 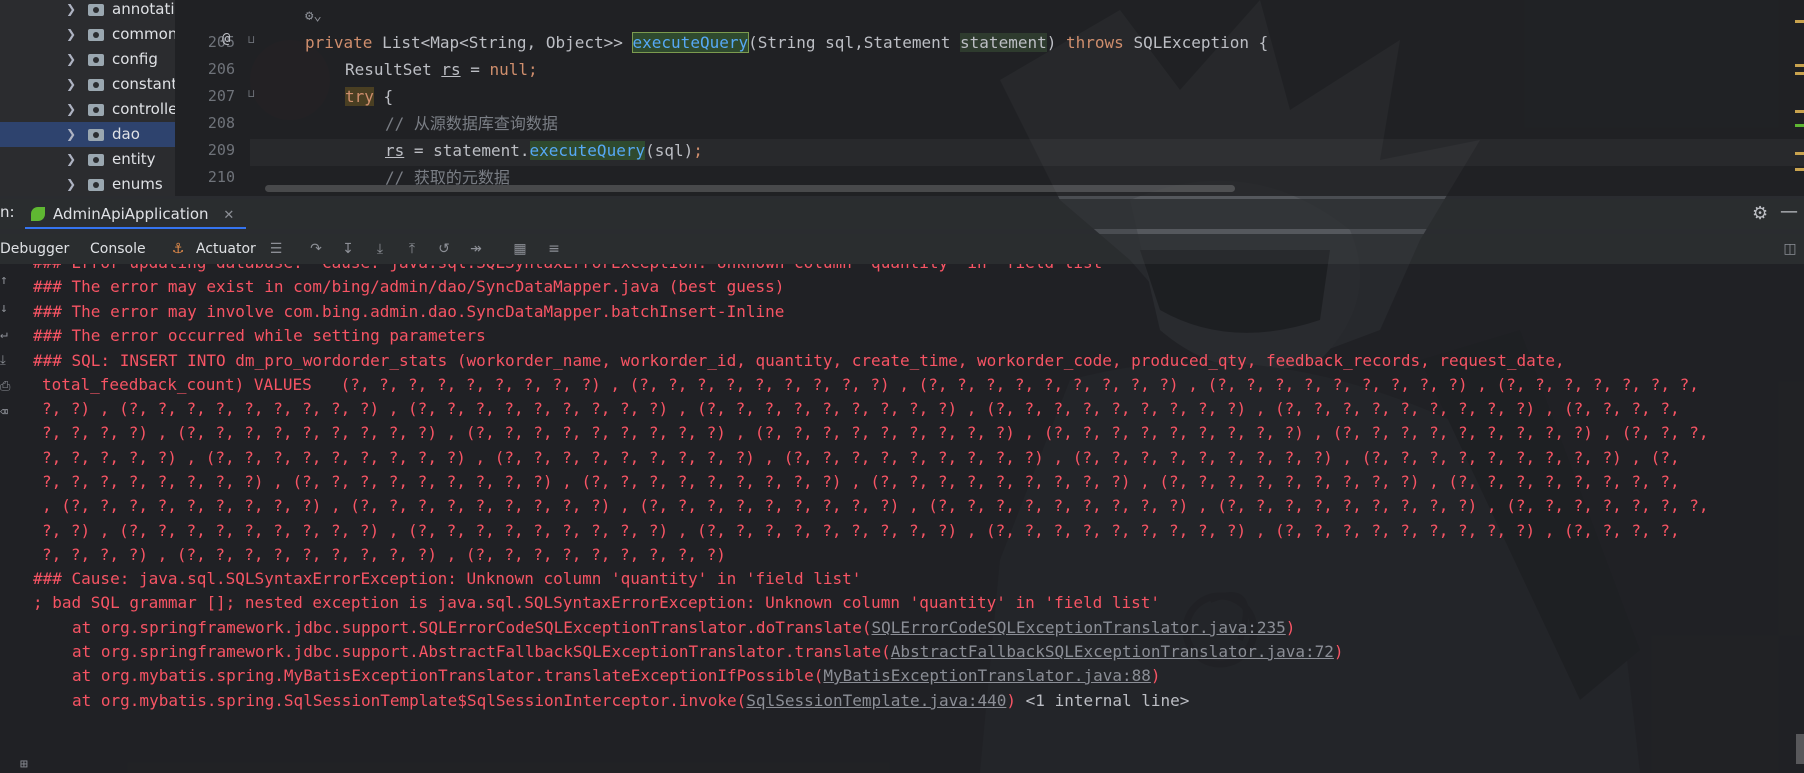 What do you see at coordinates (221, 96) in the screenshot?
I see `line-number: 207` at bounding box center [221, 96].